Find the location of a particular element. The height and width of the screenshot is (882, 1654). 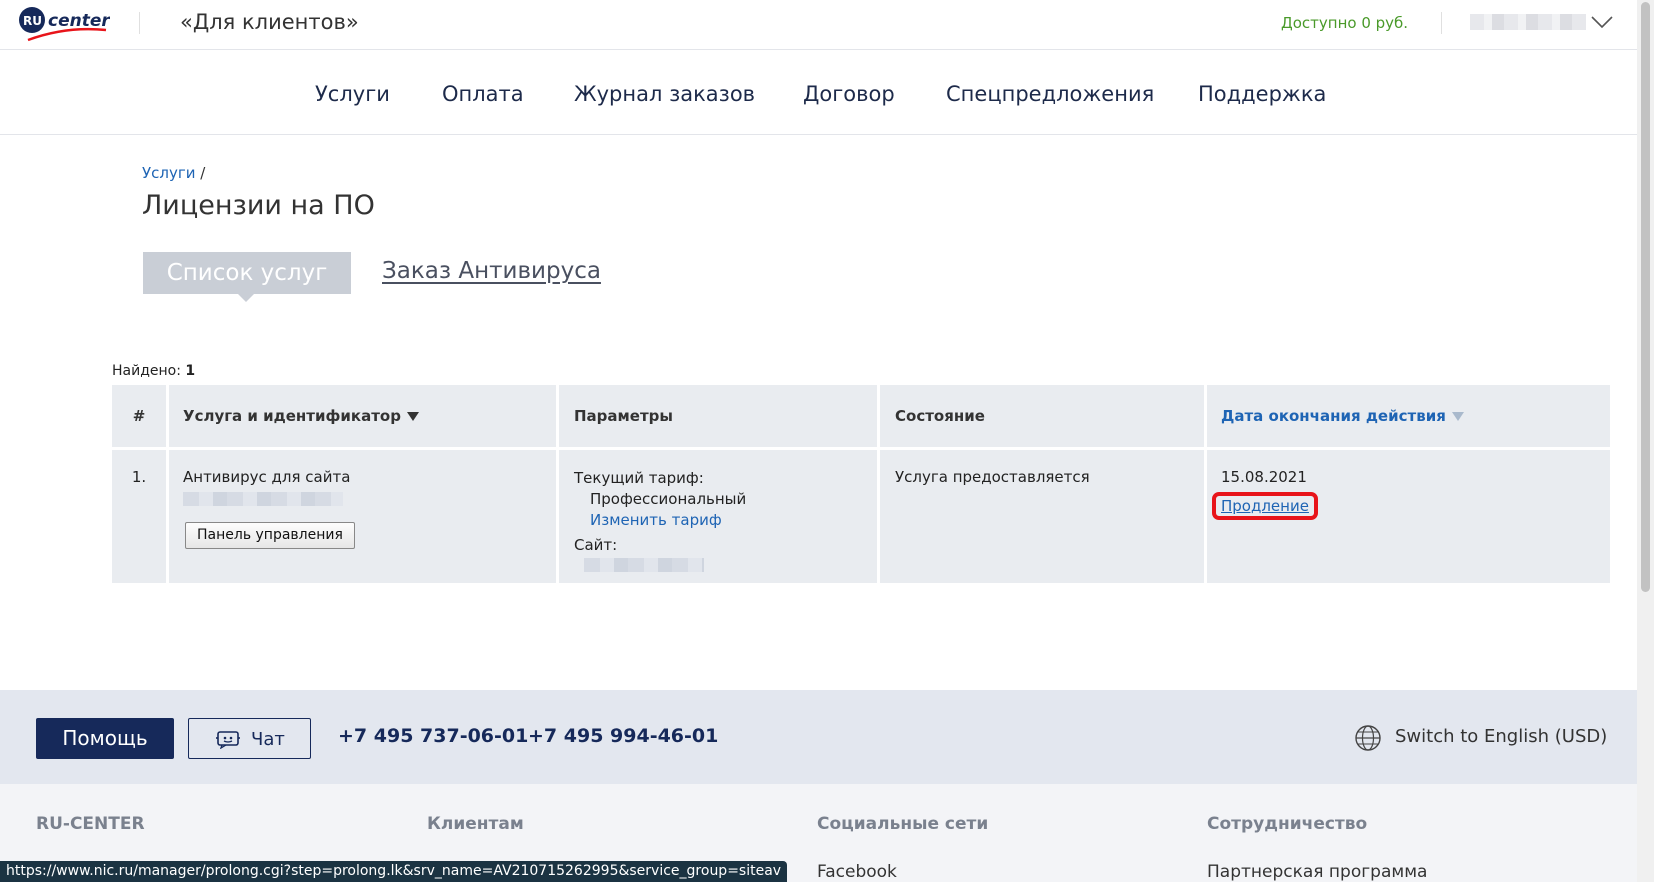

chat-button: Чат is located at coordinates (249, 738).